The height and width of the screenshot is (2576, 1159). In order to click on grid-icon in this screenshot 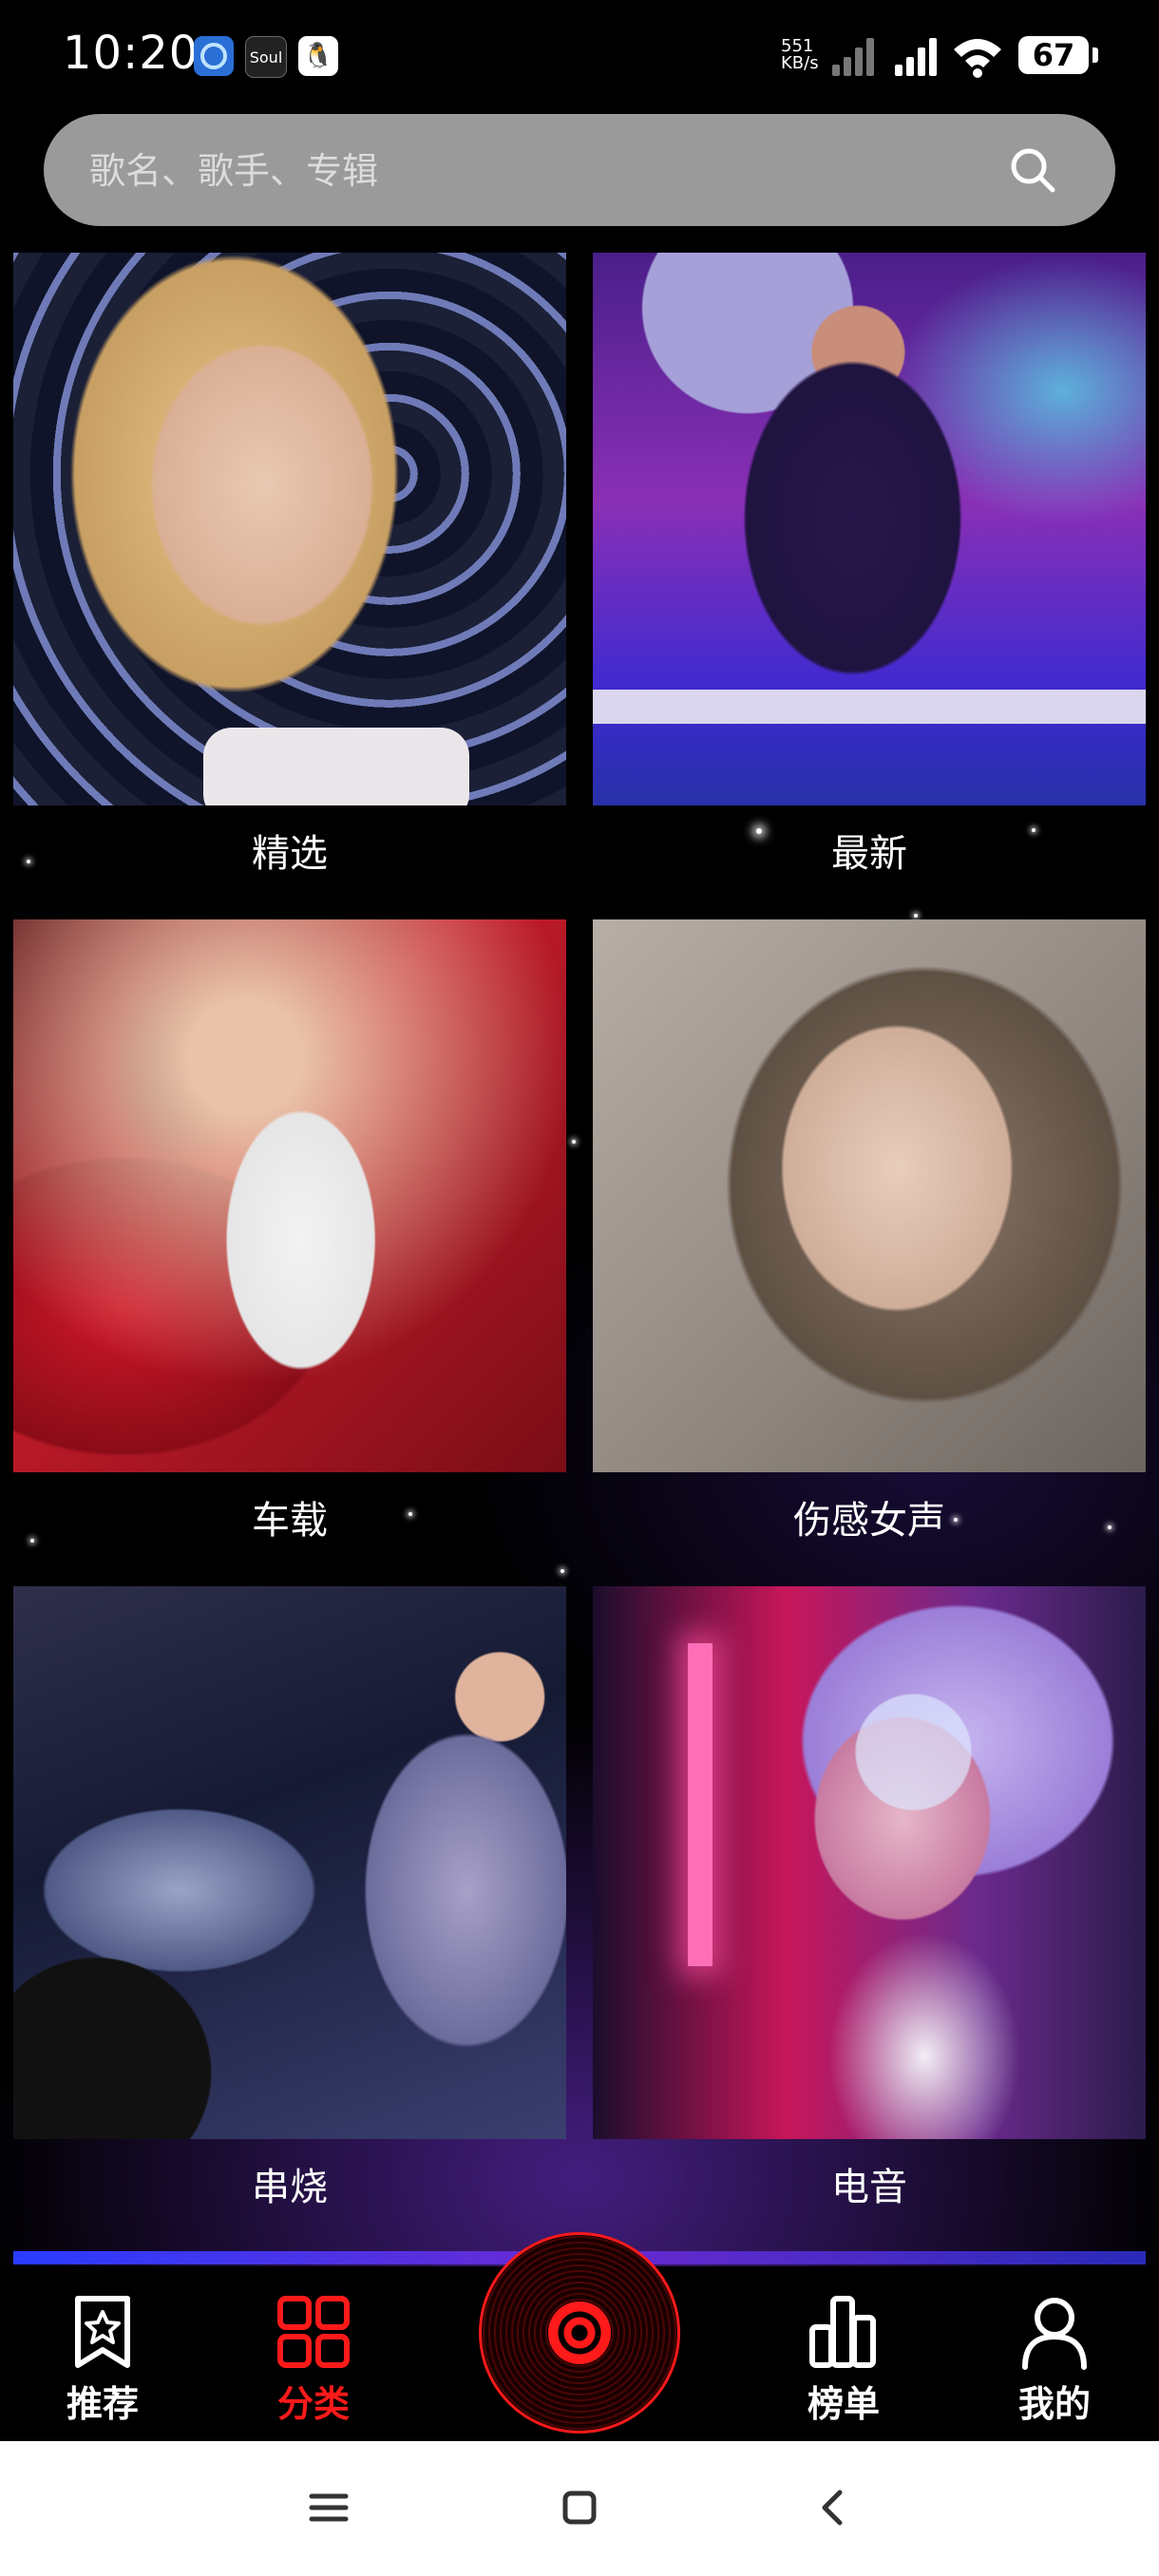, I will do `click(313, 2332)`.